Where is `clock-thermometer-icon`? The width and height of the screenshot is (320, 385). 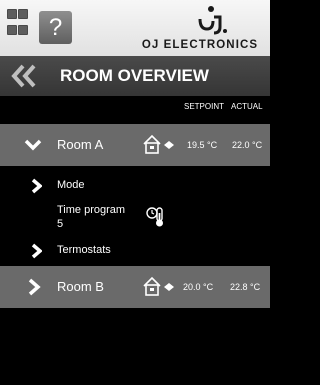
clock-thermometer-icon is located at coordinates (154, 217).